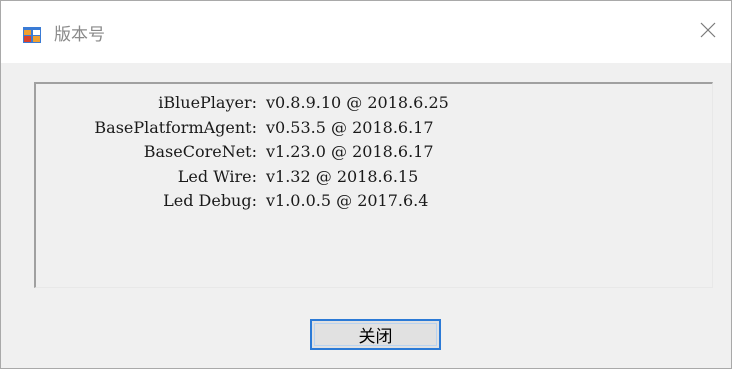  Describe the element at coordinates (200, 151) in the screenshot. I see `component-name: BaseCoreNet:` at that location.